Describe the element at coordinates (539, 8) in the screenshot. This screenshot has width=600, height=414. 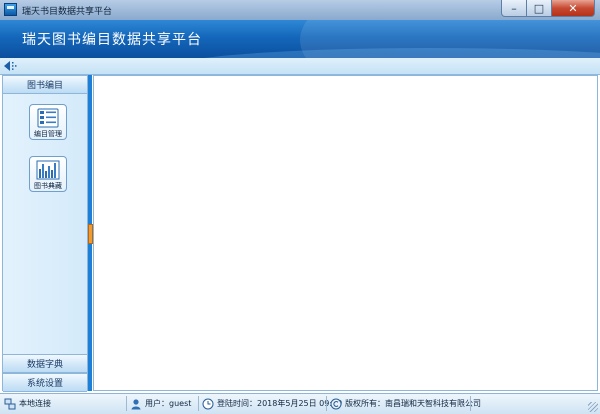
I see `maximize-button: □` at that location.